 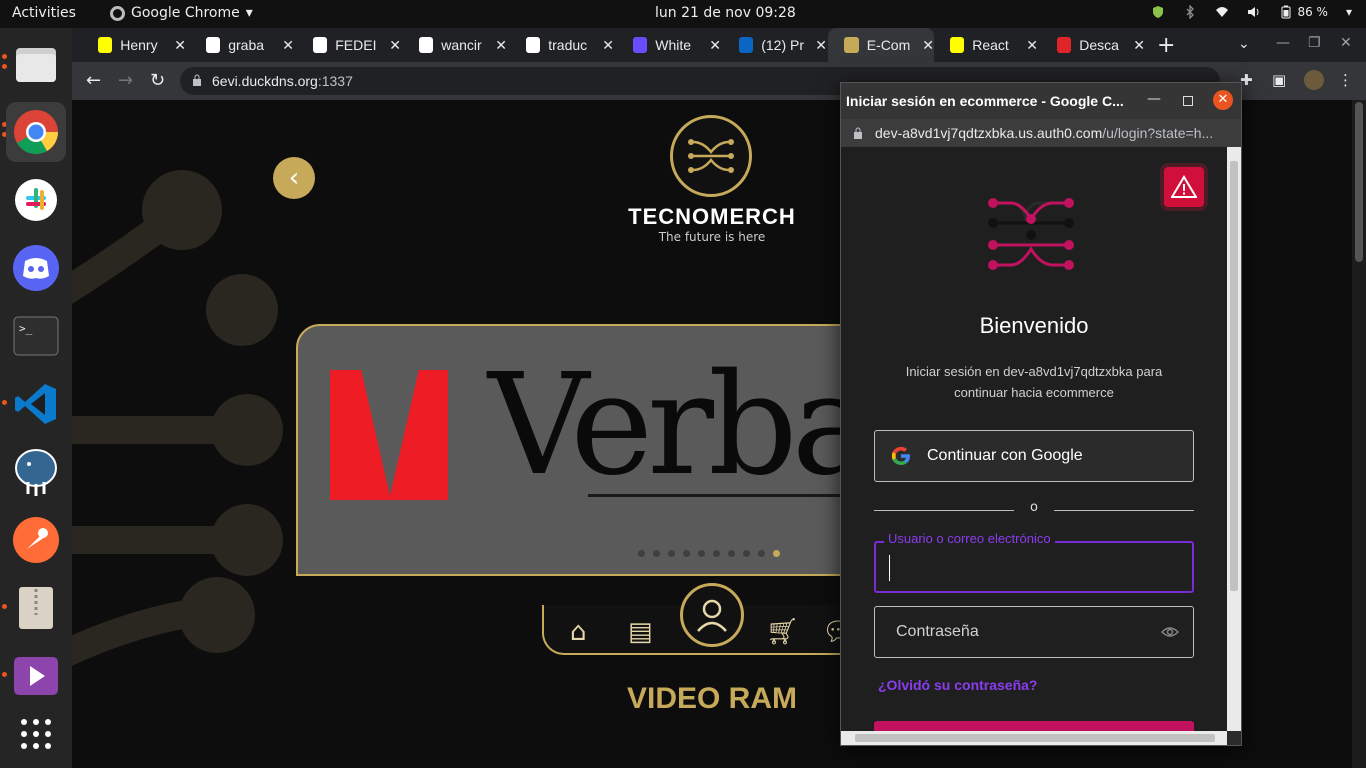 I want to click on popup-maximize-icon, so click(x=1188, y=101).